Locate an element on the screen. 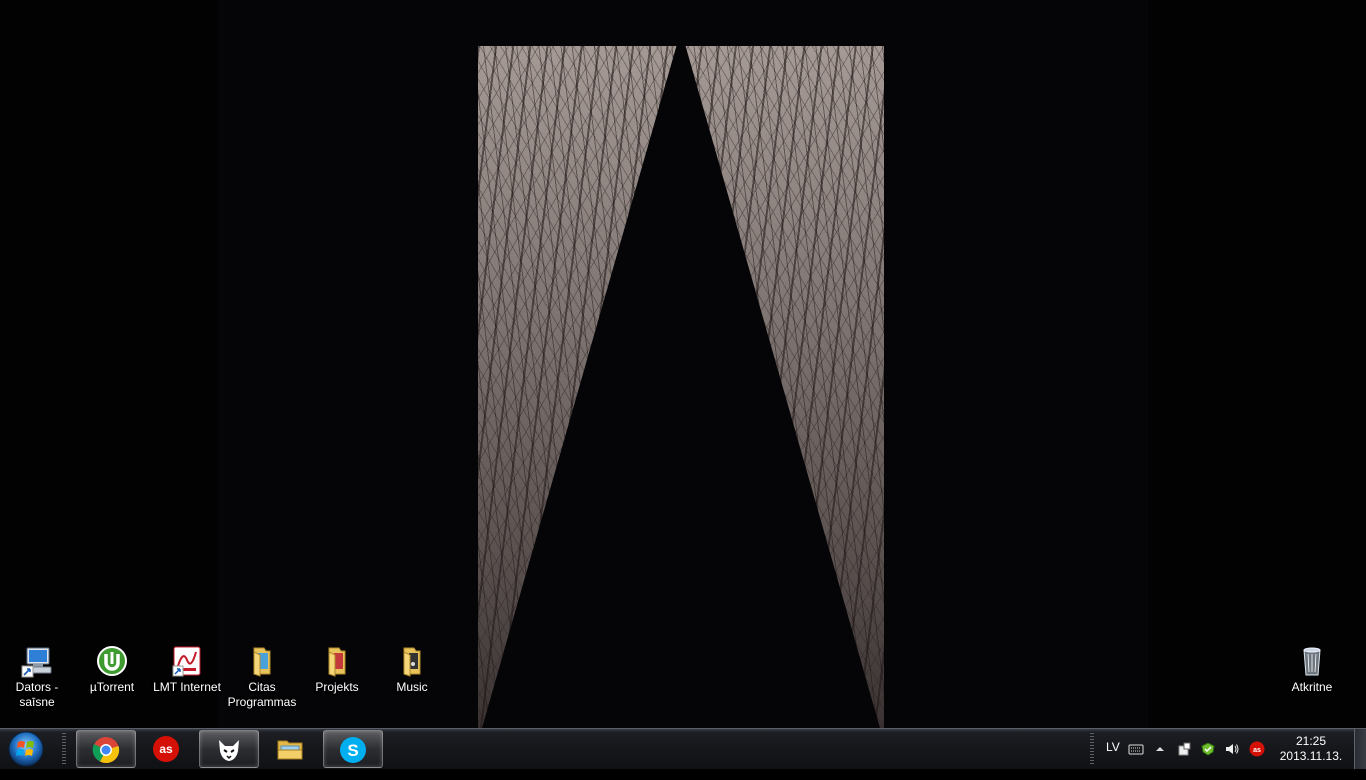  taskbar-button-lastfm: as is located at coordinates (166, 748).